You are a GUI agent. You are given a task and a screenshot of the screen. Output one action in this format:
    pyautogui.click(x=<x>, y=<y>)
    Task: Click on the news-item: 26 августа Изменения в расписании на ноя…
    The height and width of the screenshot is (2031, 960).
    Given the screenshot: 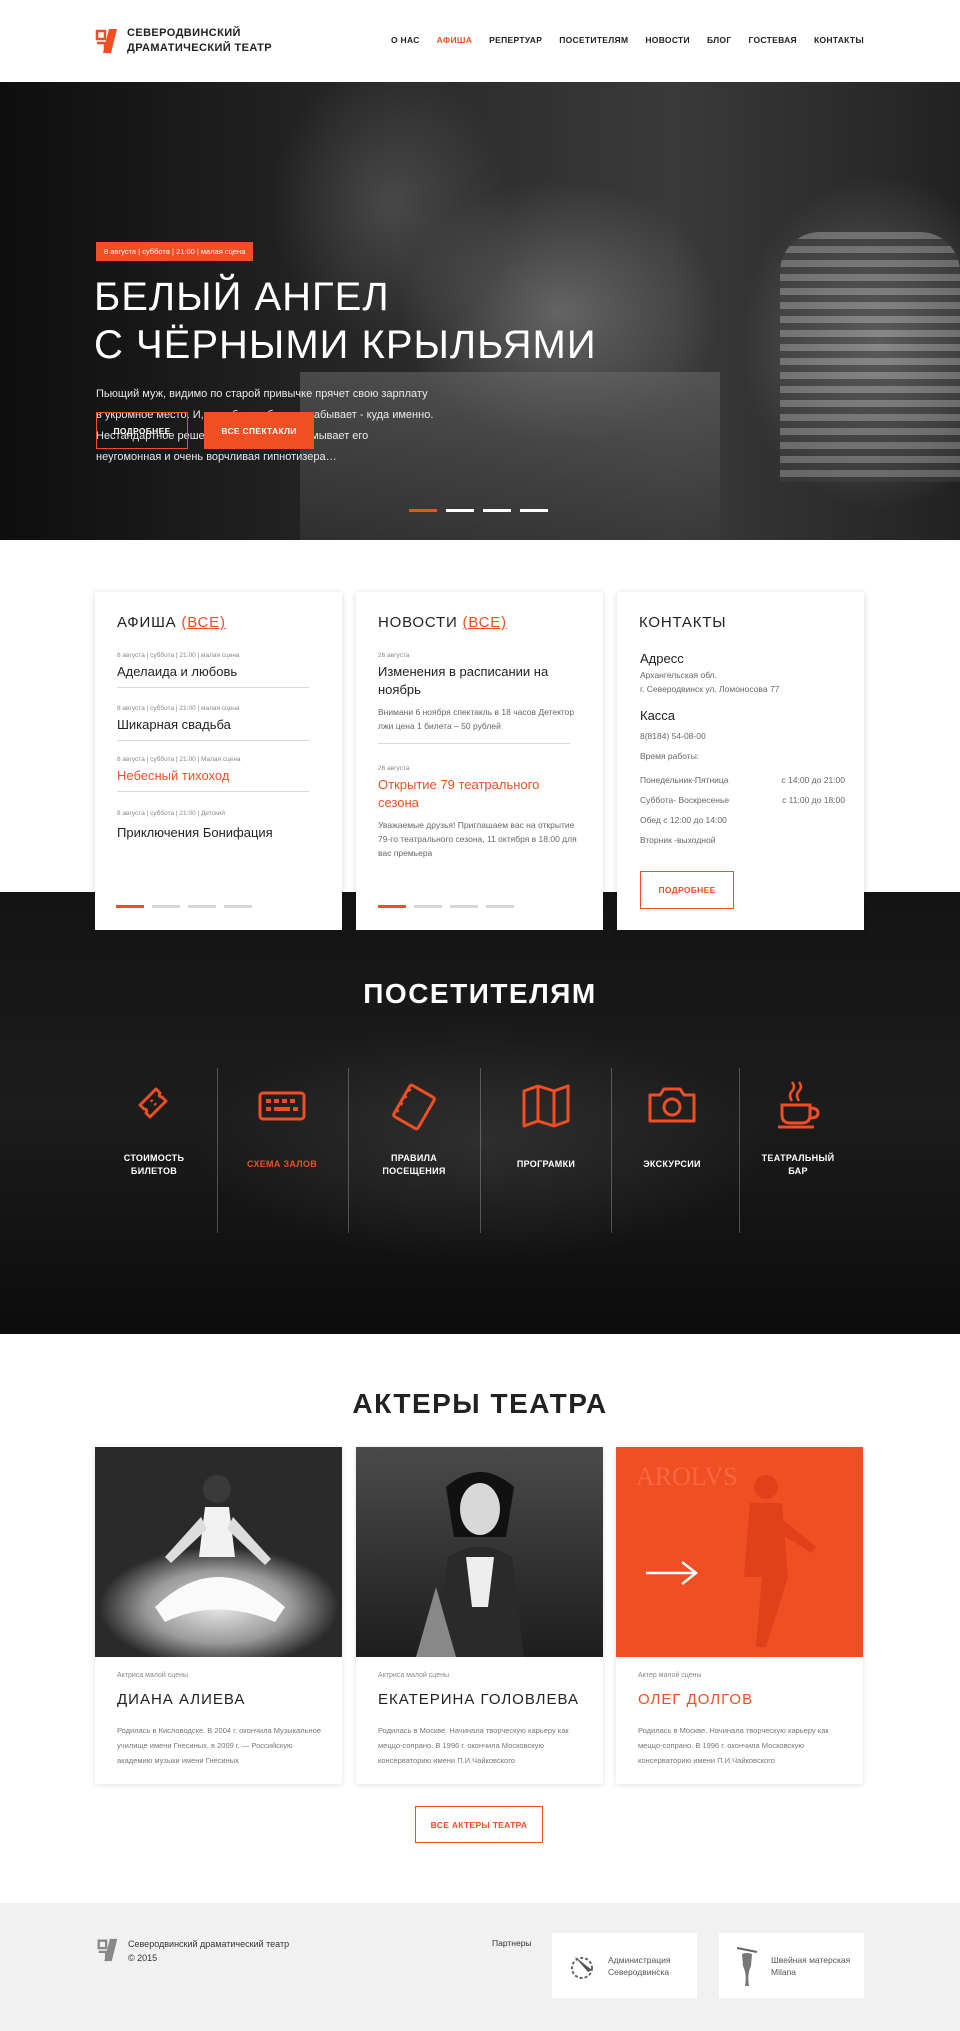 What is the action you would take?
    pyautogui.click(x=480, y=698)
    